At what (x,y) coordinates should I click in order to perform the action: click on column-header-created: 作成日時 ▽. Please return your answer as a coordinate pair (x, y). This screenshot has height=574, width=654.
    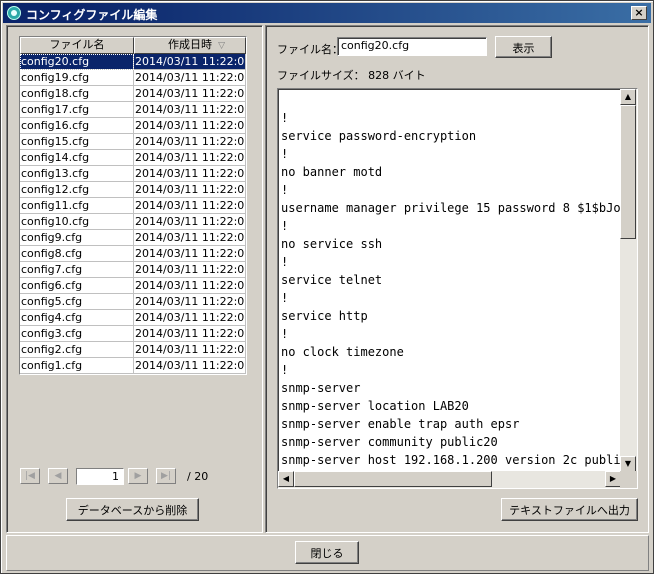
    Looking at the image, I should click on (190, 45).